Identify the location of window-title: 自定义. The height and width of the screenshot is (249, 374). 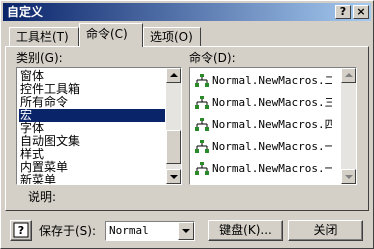
(25, 12).